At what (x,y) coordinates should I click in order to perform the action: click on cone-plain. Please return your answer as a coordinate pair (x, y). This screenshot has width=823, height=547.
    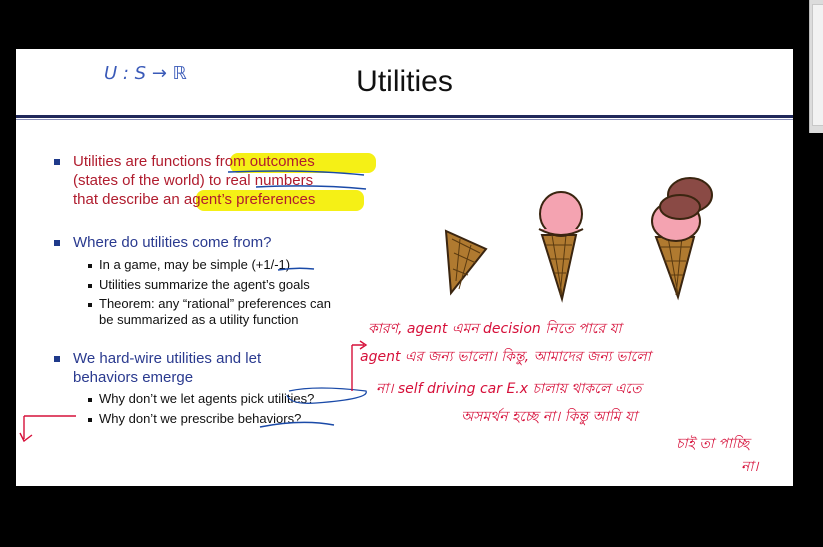
    Looking at the image, I should click on (466, 262).